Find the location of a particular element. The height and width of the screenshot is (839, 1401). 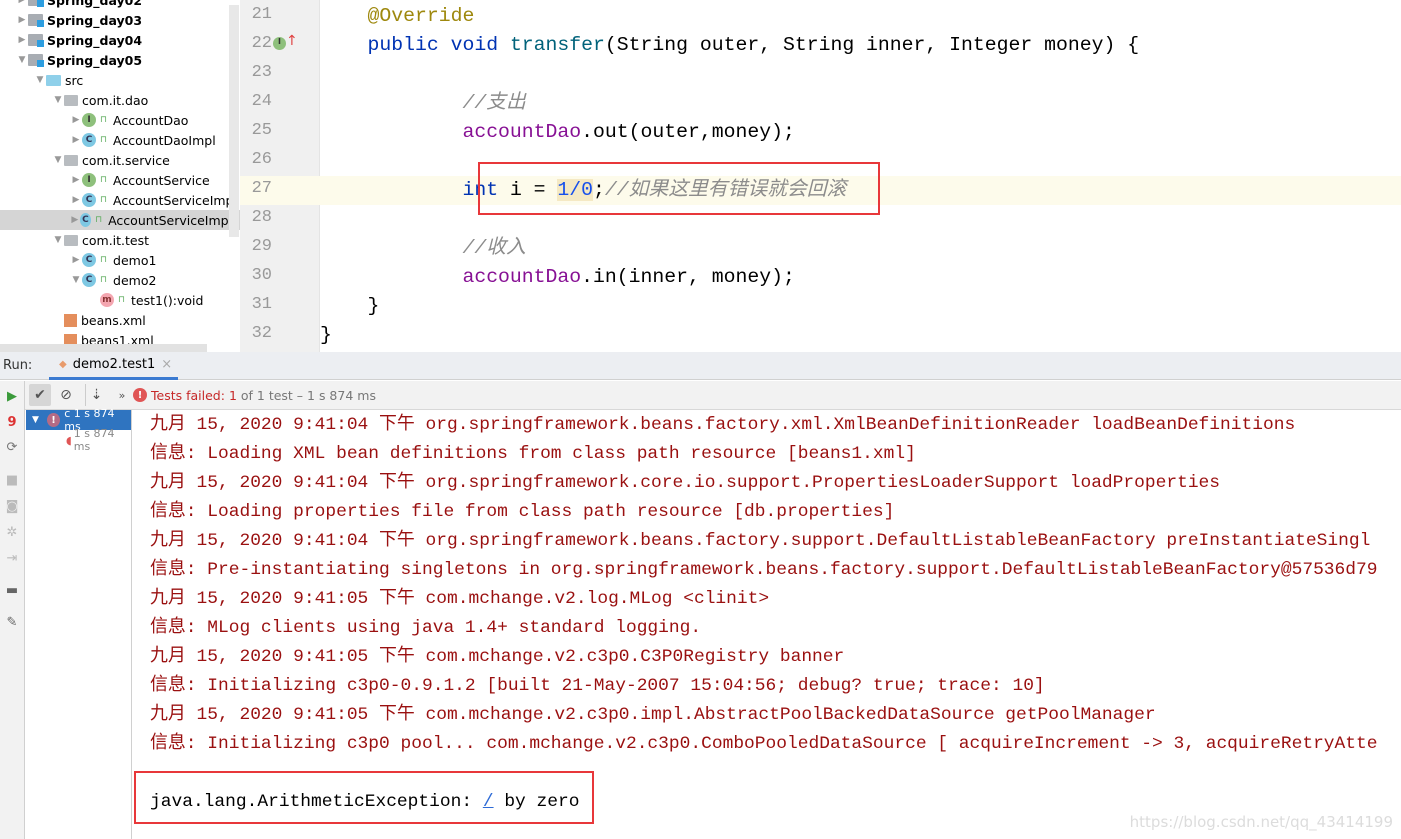

module-icon is located at coordinates (36, 60).